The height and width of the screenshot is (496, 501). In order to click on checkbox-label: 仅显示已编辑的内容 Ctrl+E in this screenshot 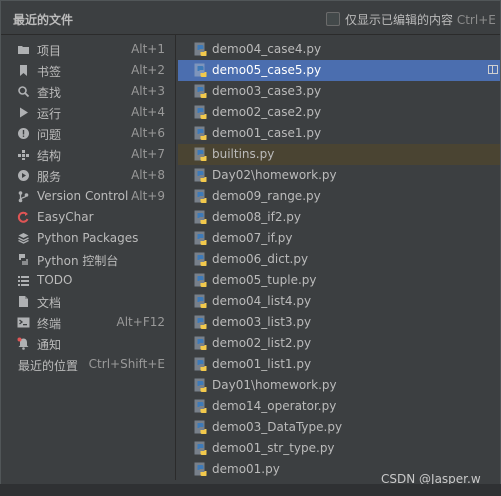, I will do `click(420, 20)`.